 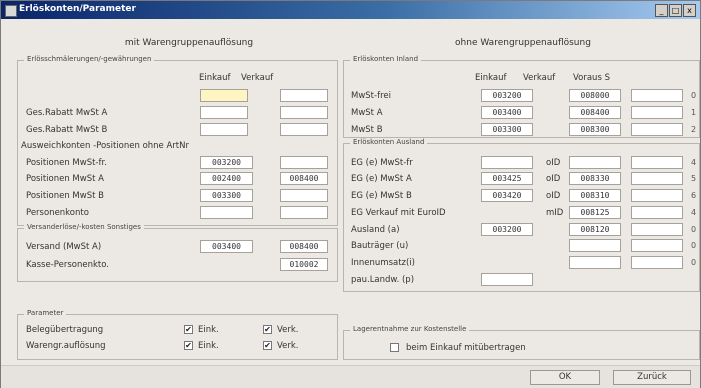 I want to click on pos-mwst-a-einkauf-field: 002400, so click(x=226, y=178).